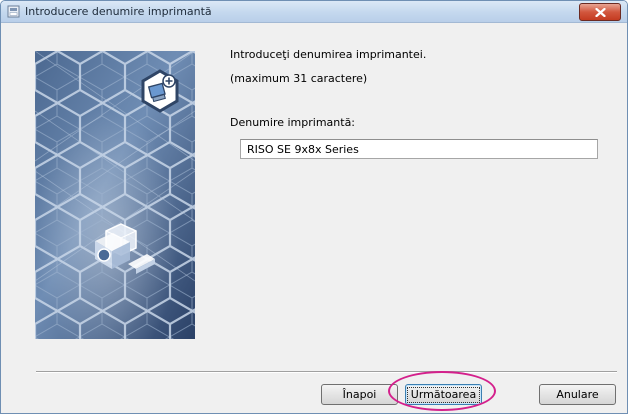  I want to click on printer-name-input, so click(419, 149).